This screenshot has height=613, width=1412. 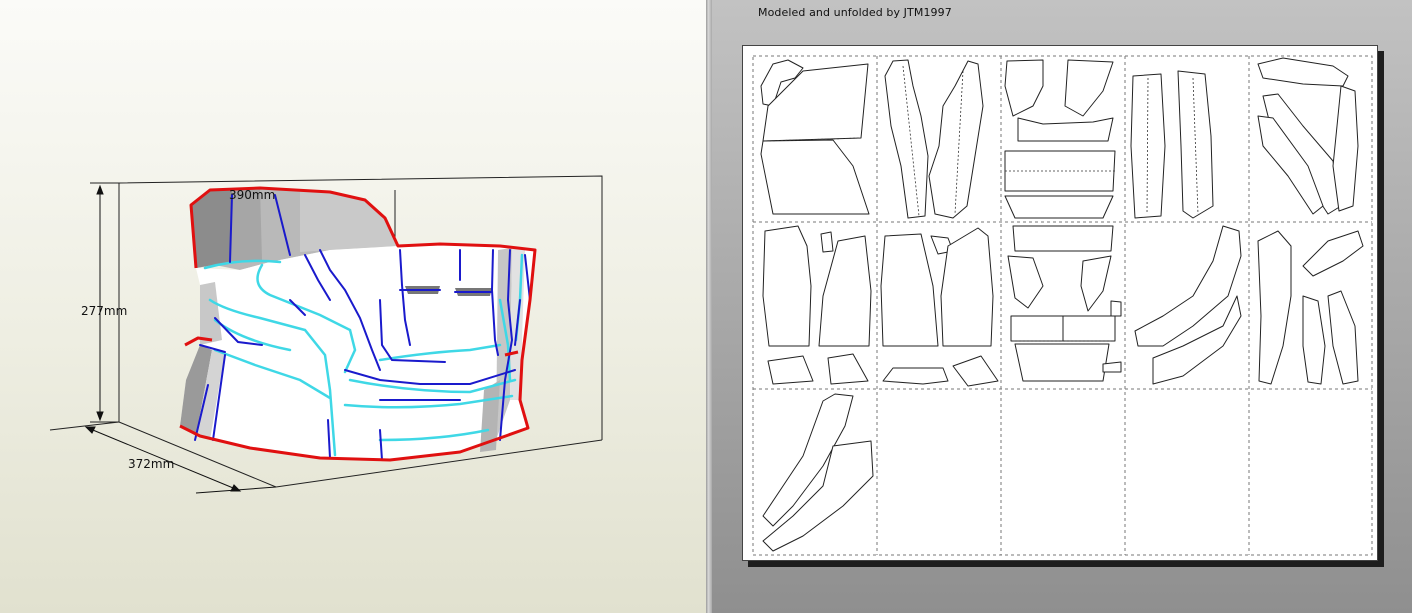 What do you see at coordinates (252, 195) in the screenshot?
I see `width-dimension-label: 390mm` at bounding box center [252, 195].